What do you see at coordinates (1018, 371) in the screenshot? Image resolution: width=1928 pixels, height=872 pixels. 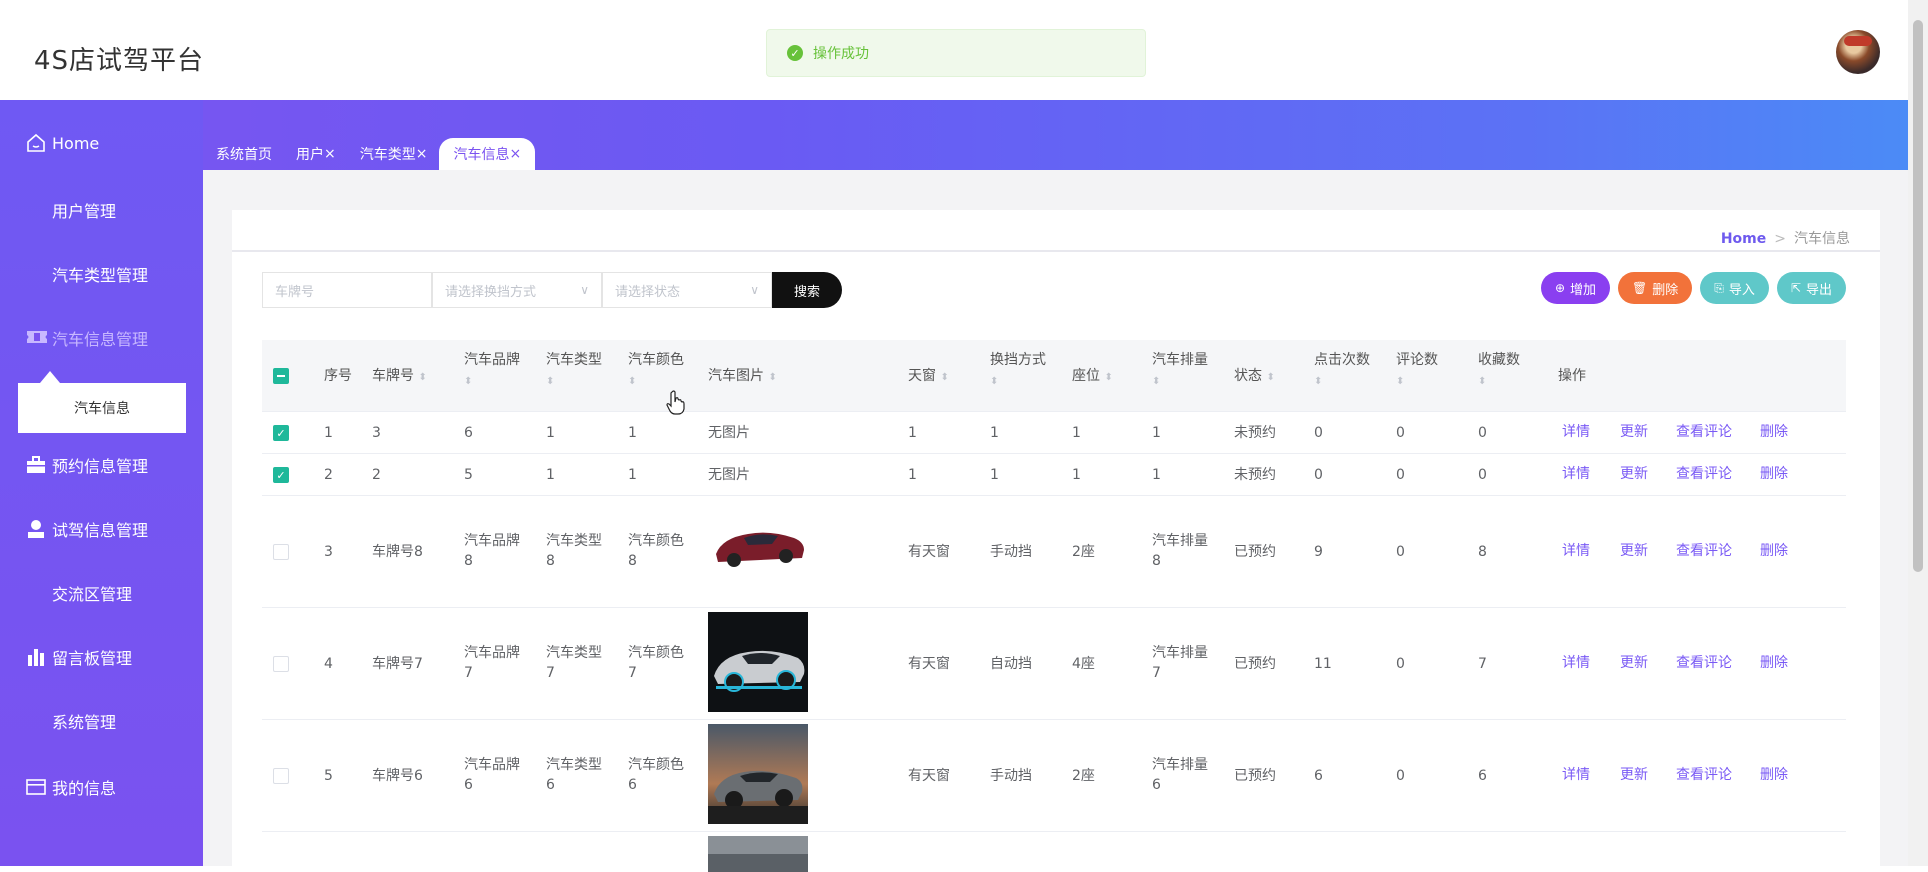 I see `header-gear: 换挡方式 ⬍` at bounding box center [1018, 371].